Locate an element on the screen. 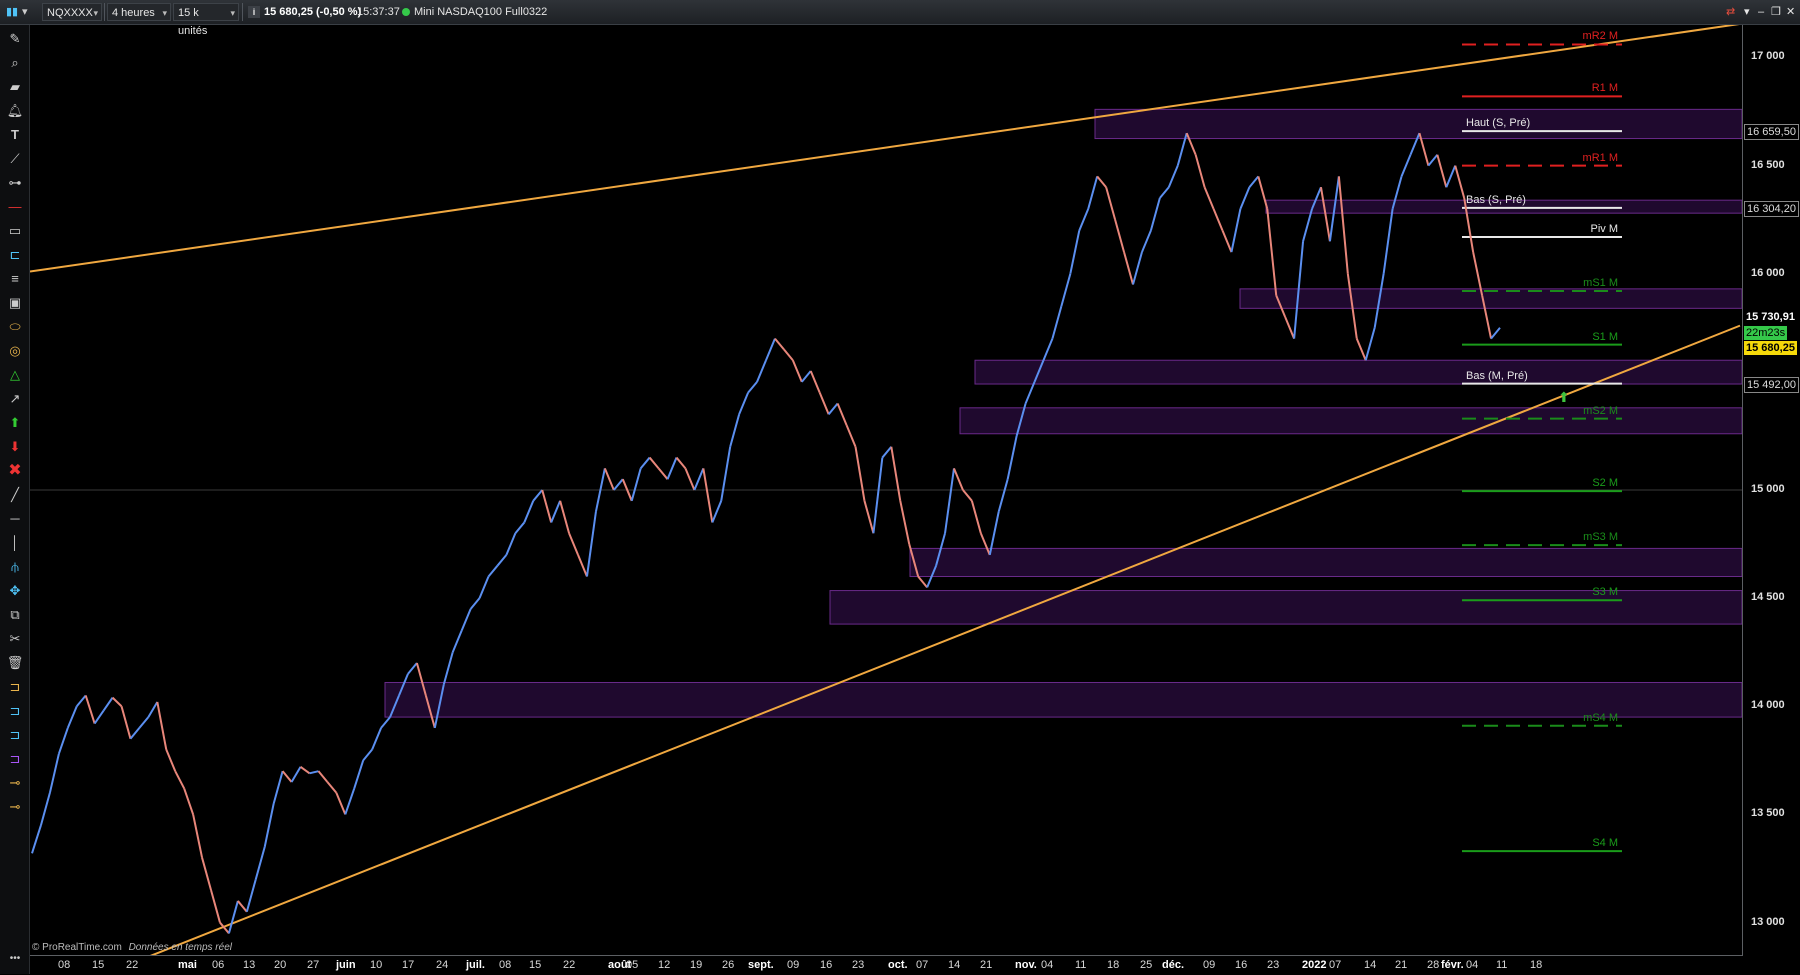  copy-icon: ⧉ is located at coordinates (15, 615).